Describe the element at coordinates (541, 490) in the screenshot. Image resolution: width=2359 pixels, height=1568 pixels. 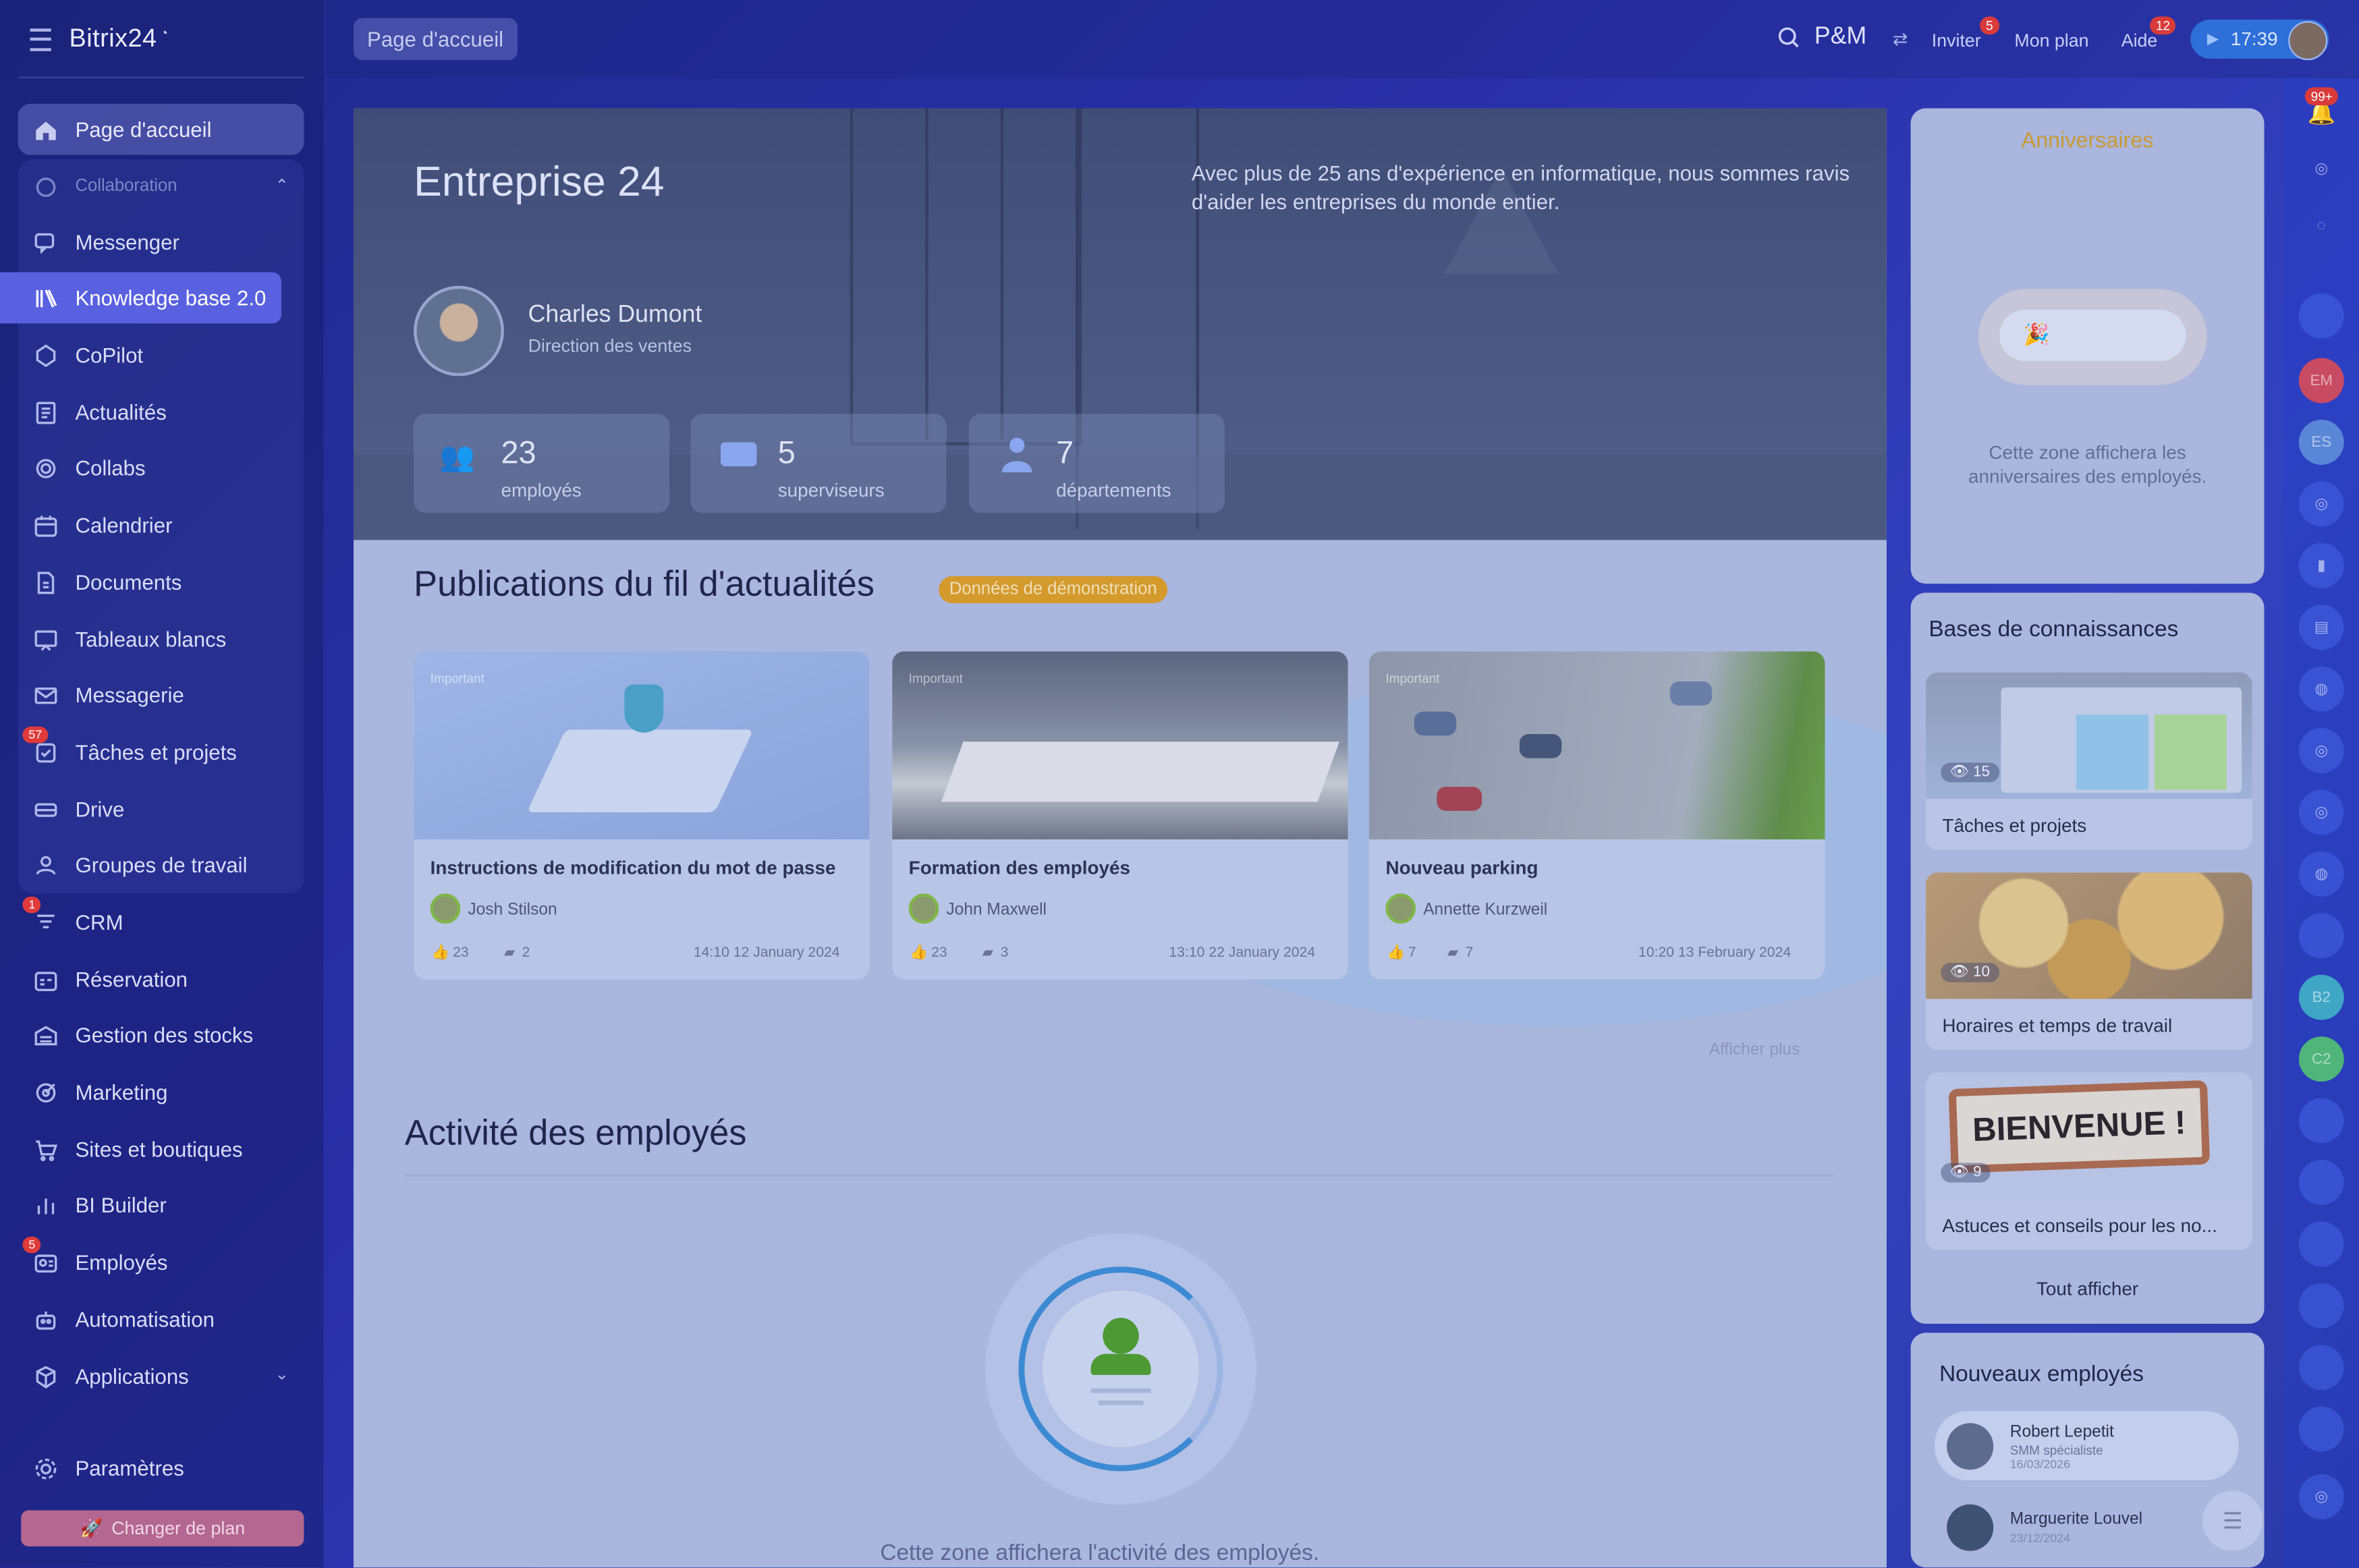
I see `stat-label: employés` at that location.